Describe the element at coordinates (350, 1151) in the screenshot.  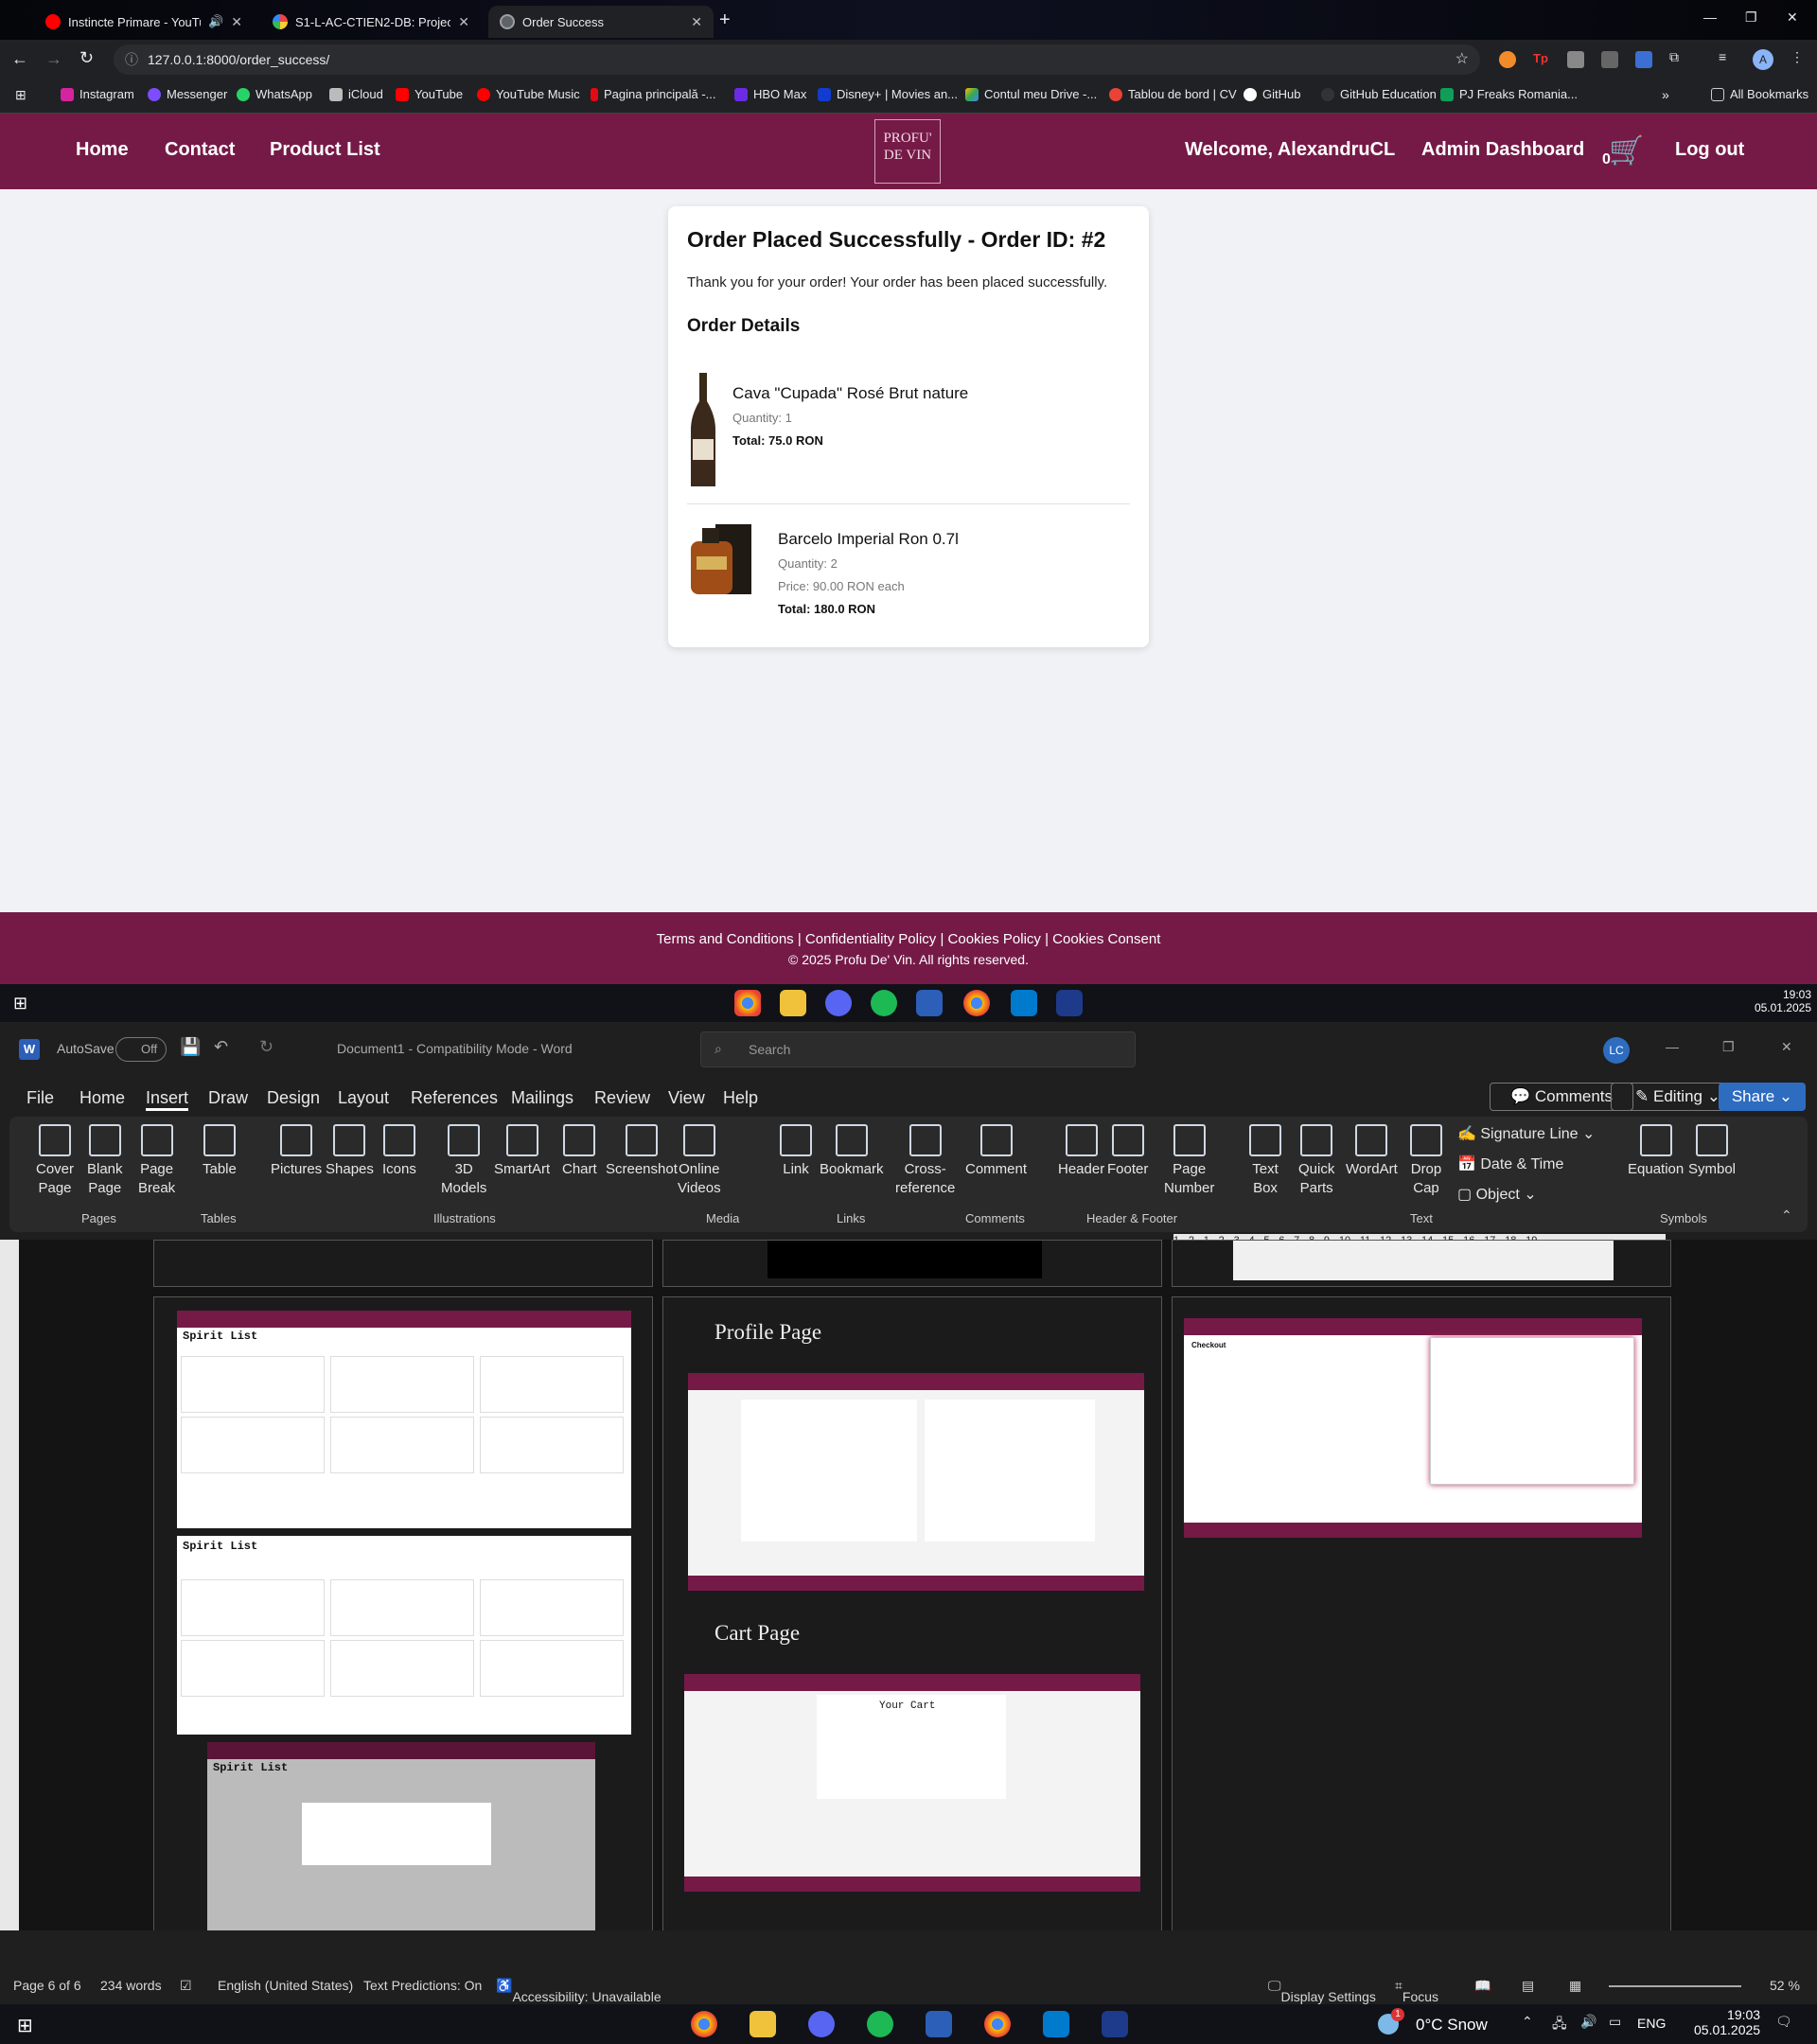
I see `ribbon-button-shapes: Shapes` at that location.